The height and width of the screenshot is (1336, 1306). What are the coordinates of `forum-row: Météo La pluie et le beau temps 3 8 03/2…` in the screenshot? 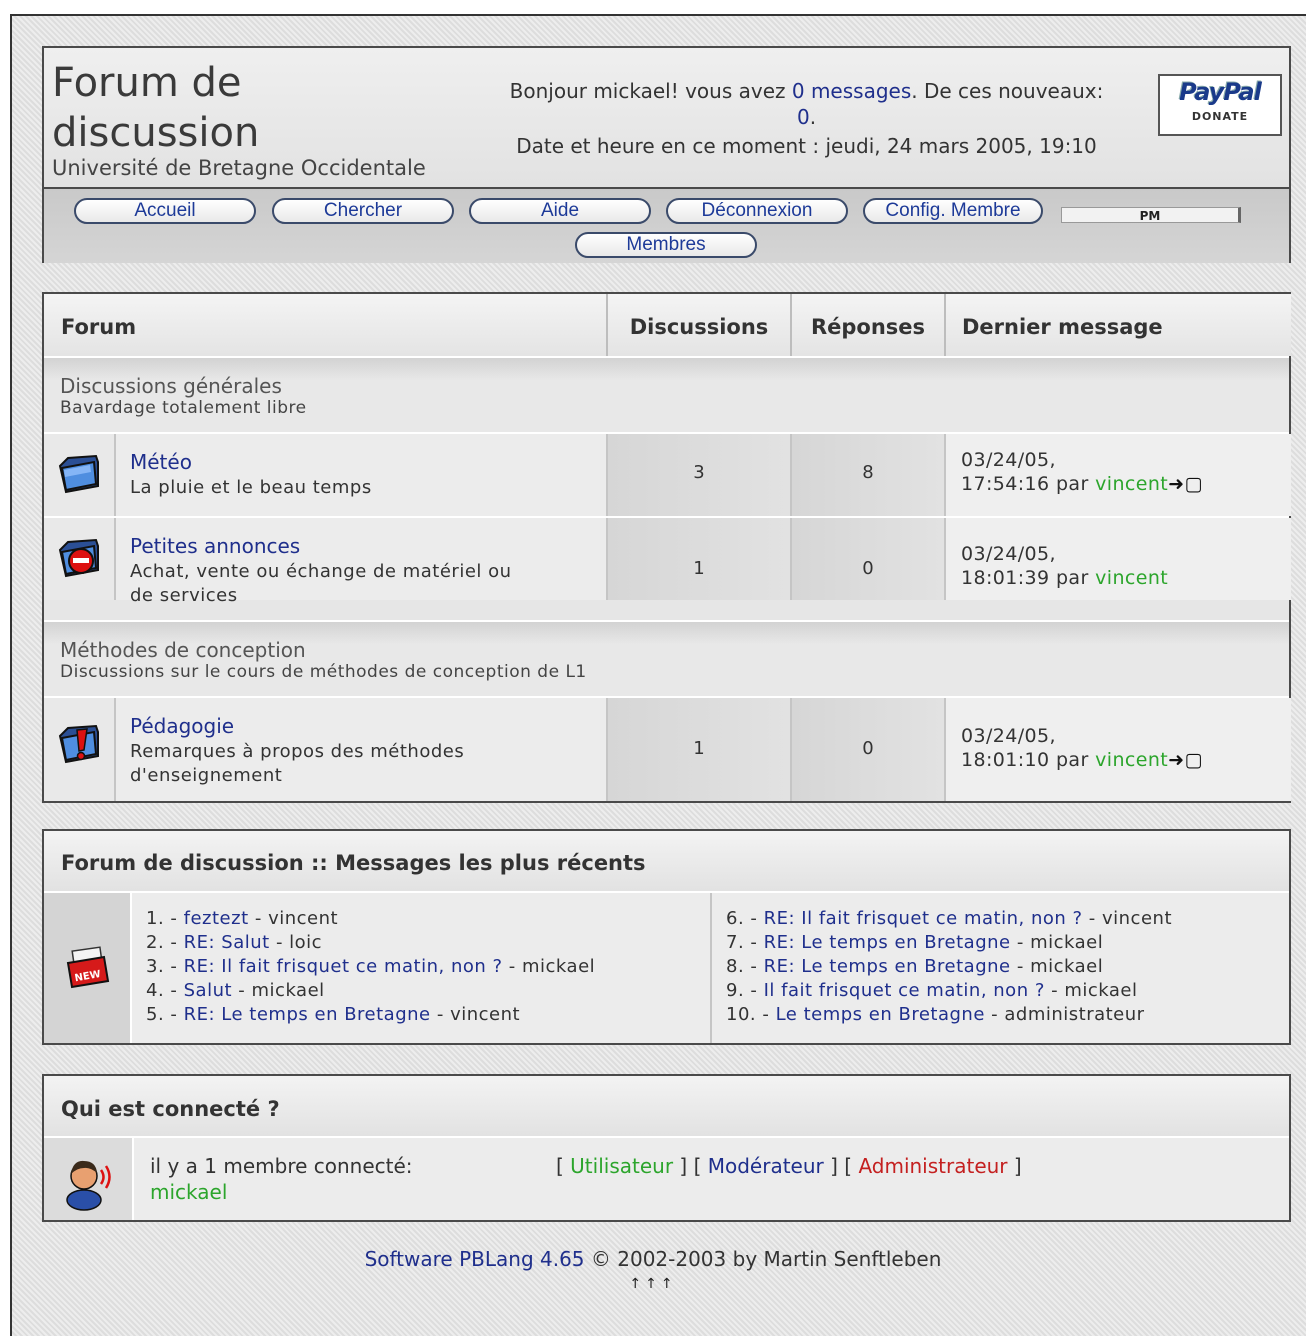 It's located at (667, 474).